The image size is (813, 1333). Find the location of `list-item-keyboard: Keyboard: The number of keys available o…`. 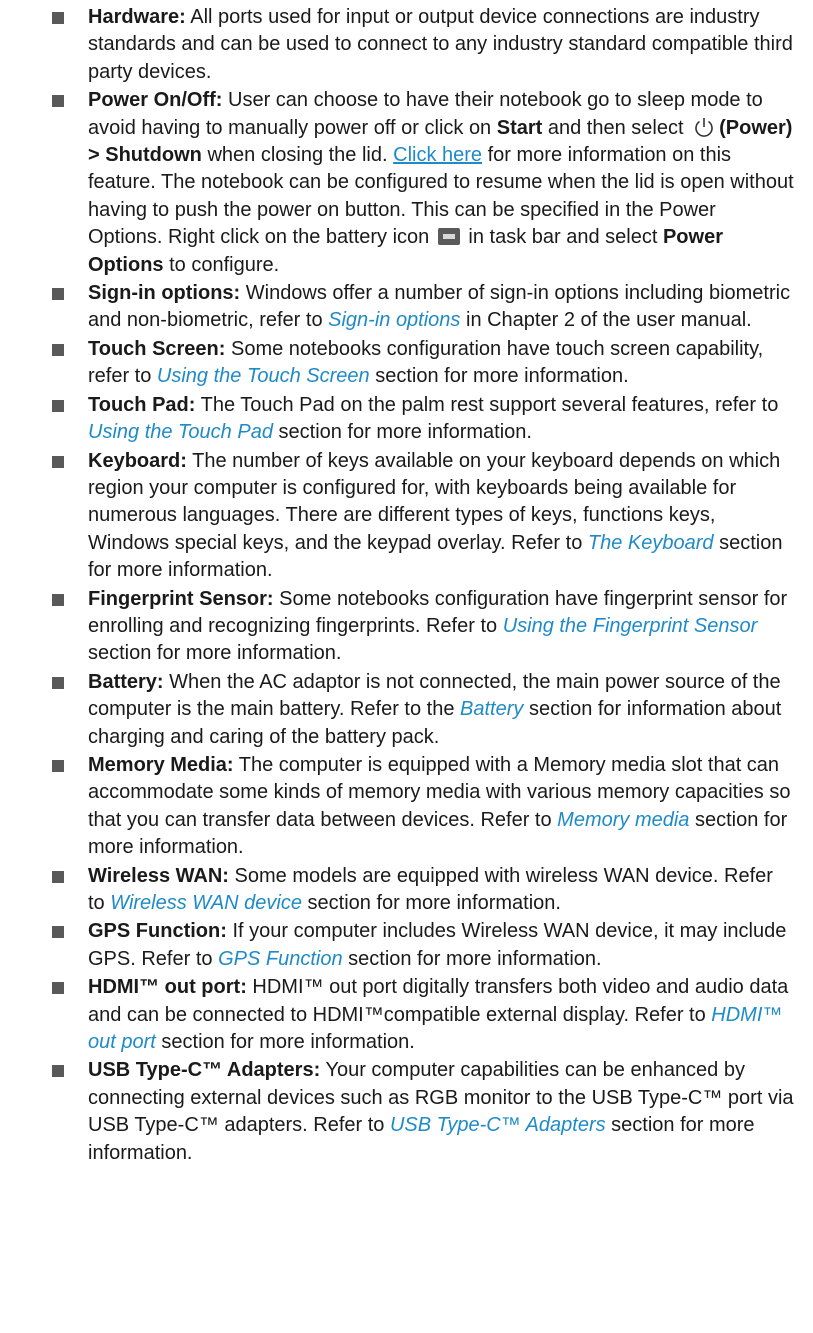

list-item-keyboard: Keyboard: The number of keys available o… is located at coordinates (406, 516).